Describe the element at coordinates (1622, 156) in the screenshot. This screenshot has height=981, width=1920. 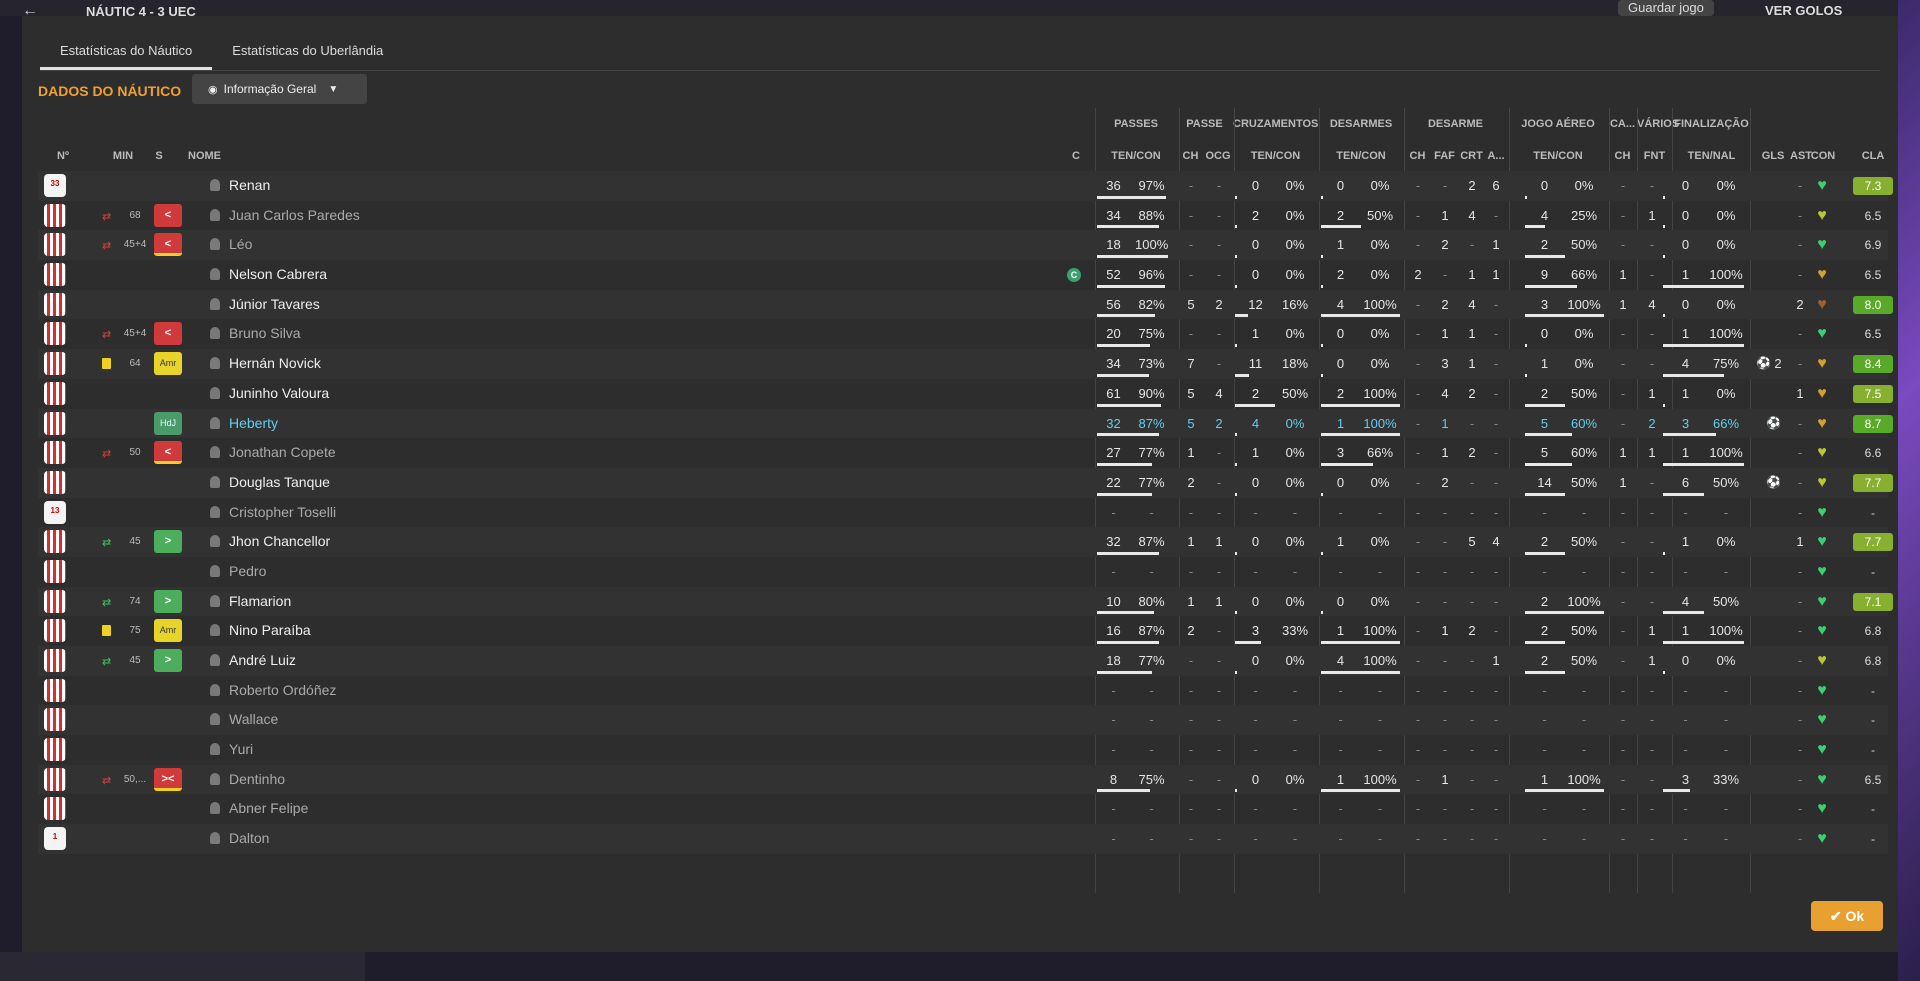
I see `col-ca-ch: CH` at that location.